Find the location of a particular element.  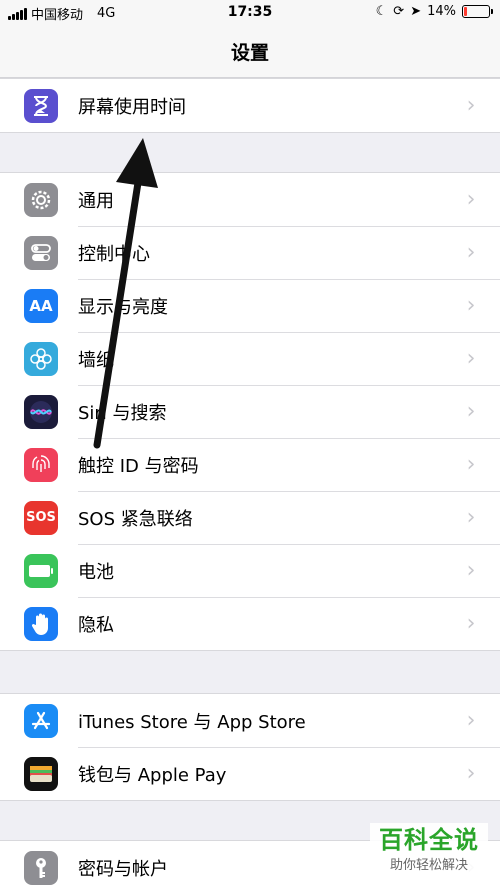

settings-row-app-store: iTunes Store 与 App Store › is located at coordinates (250, 720).